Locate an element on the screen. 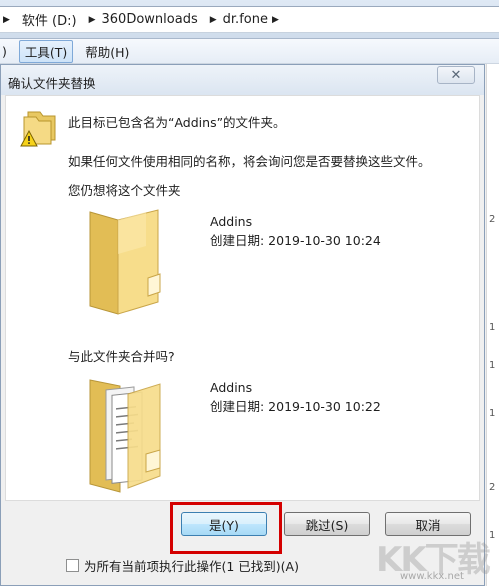 The width and height of the screenshot is (499, 586). address-bar: ▶ 软件 (D:) ▶ 360Downloads ▶ dr.fone ▶ is located at coordinates (249, 19).